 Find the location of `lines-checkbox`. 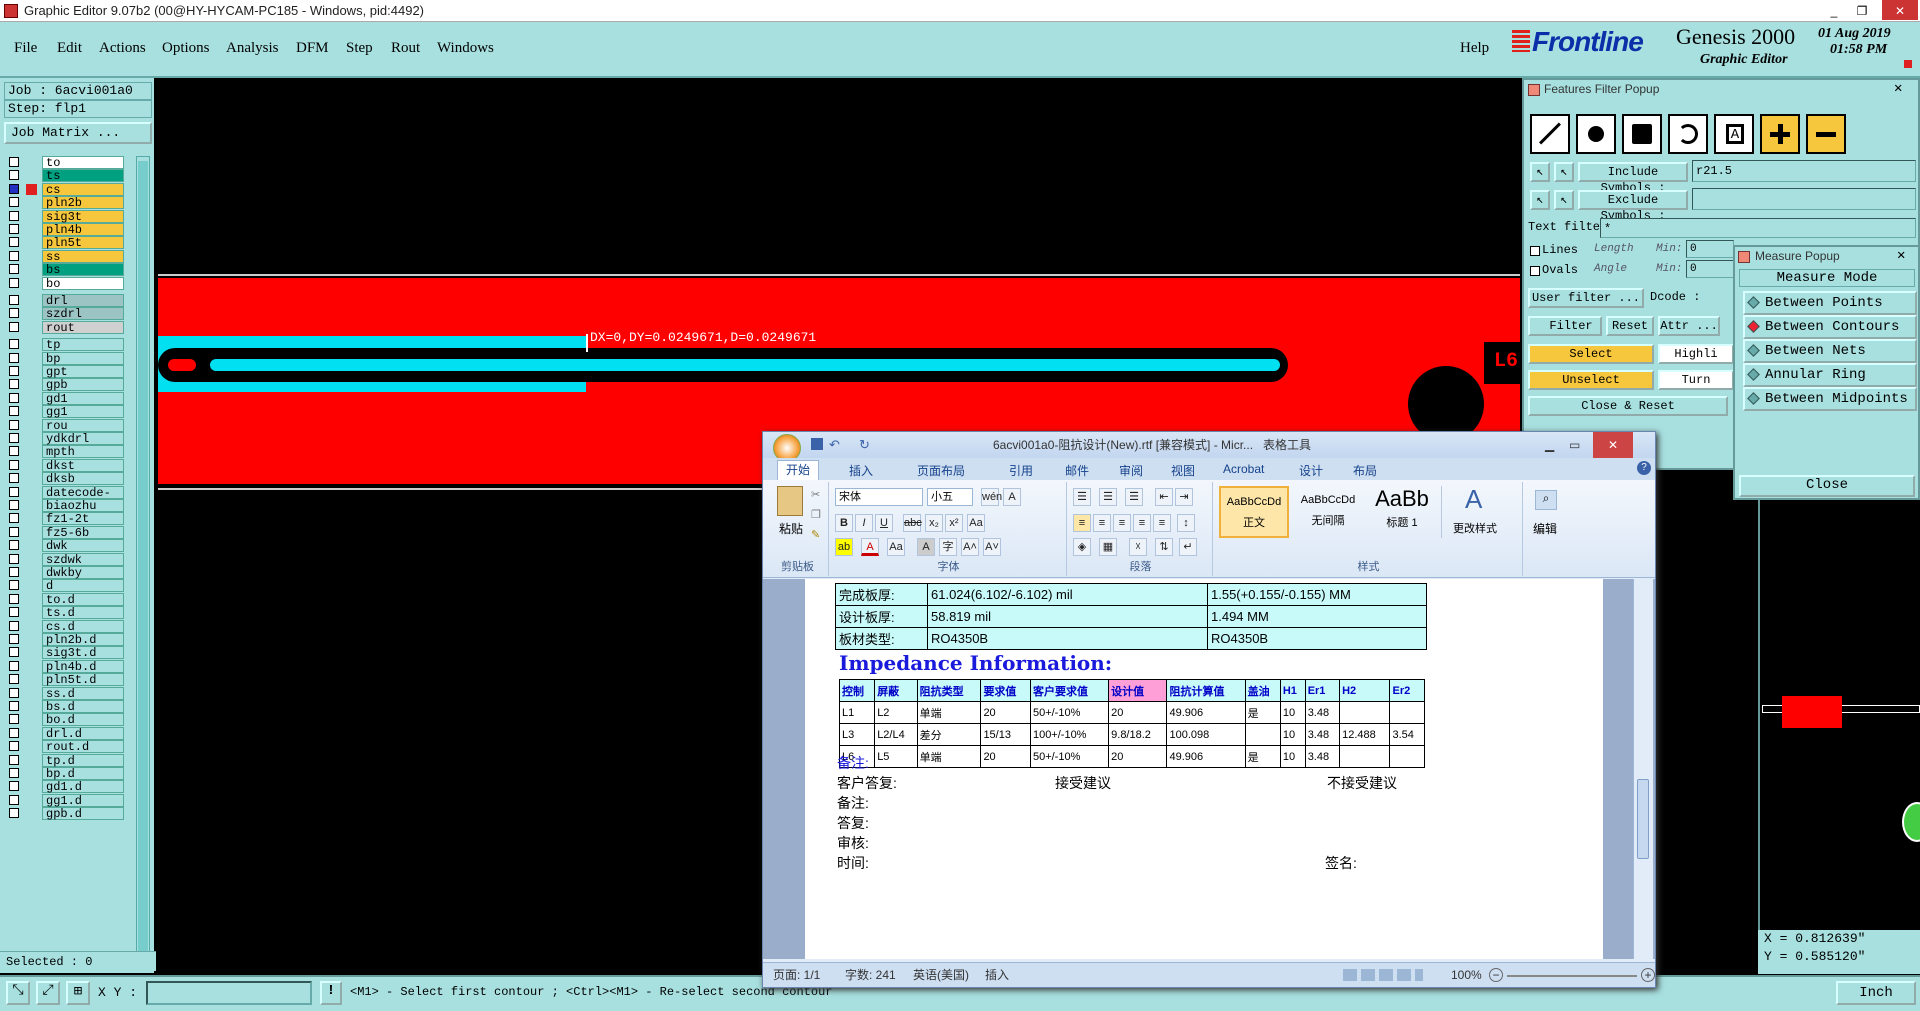

lines-checkbox is located at coordinates (1535, 251).